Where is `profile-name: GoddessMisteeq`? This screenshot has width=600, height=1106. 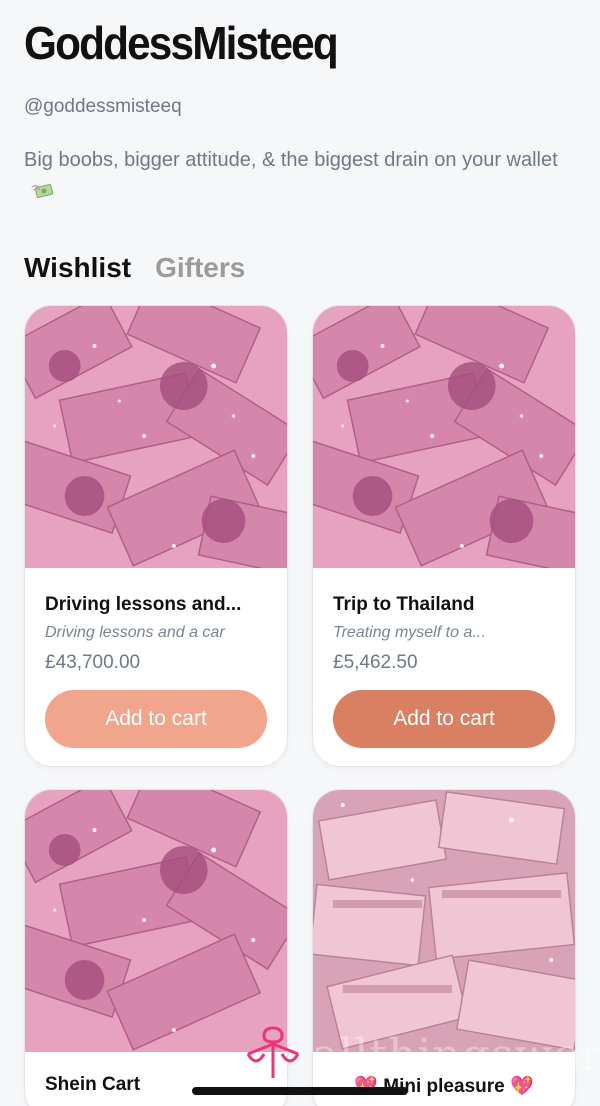
profile-name: GoddessMisteeq is located at coordinates (181, 43).